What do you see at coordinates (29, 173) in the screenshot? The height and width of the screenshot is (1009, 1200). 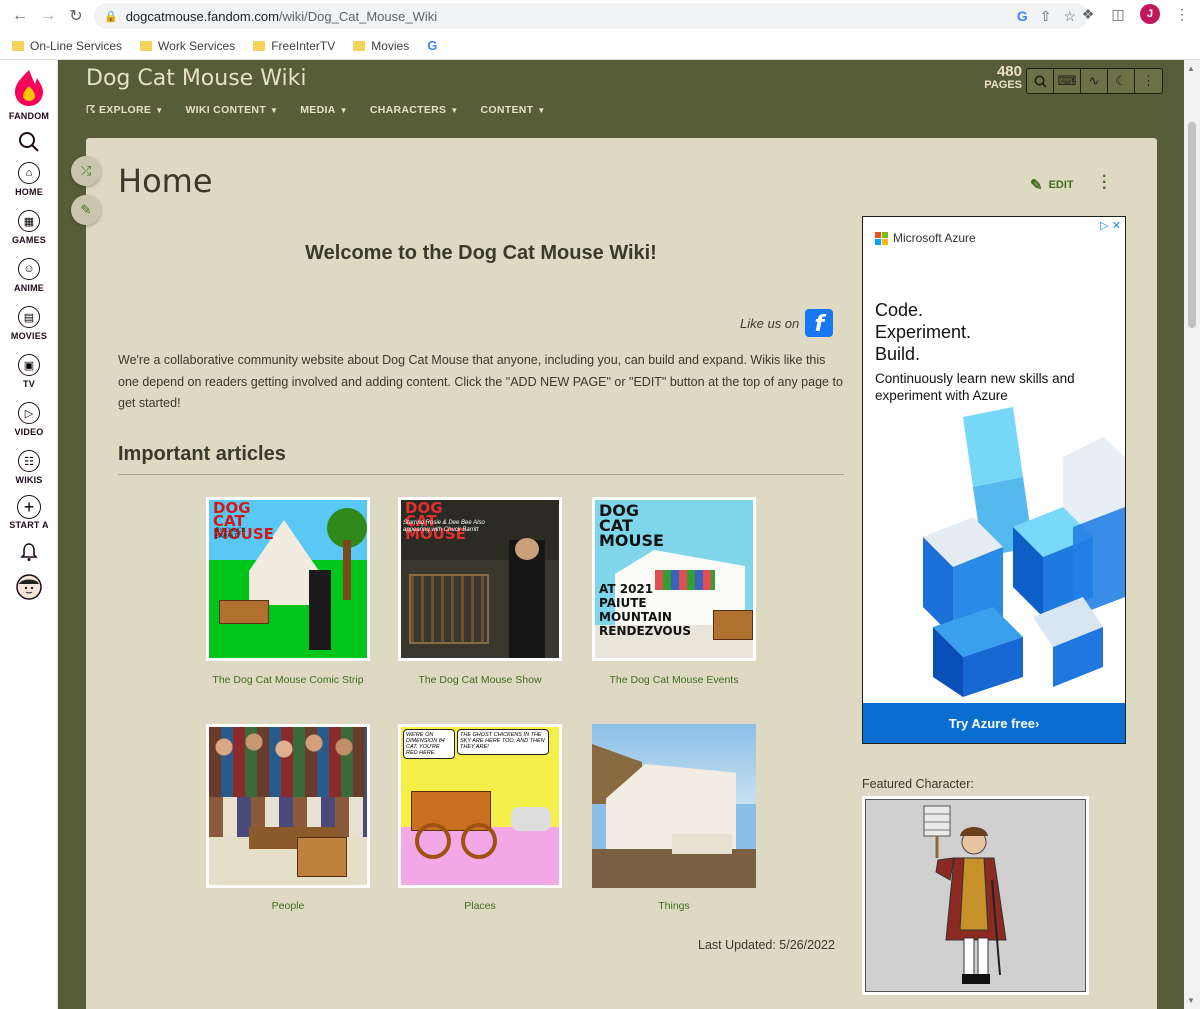 I see `home-icon: ⌂` at bounding box center [29, 173].